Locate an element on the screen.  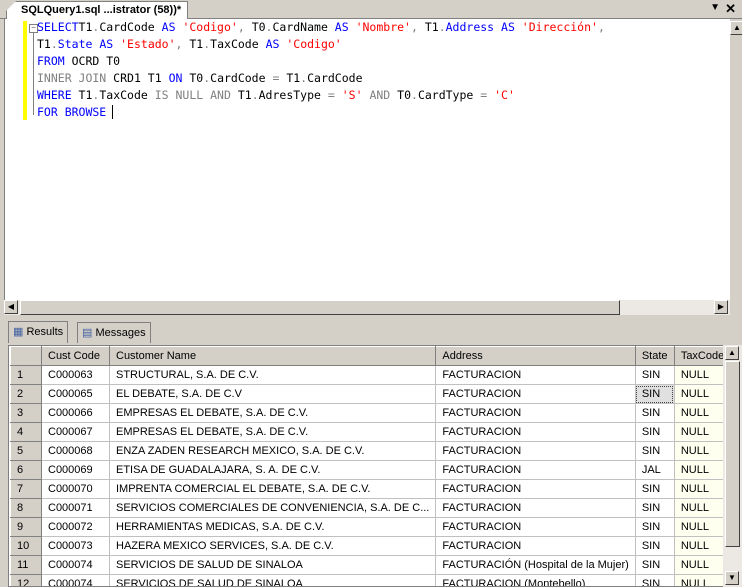
code-token: AND is located at coordinates (380, 95).